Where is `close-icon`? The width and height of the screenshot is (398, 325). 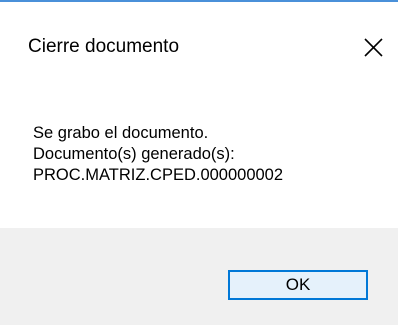
close-icon is located at coordinates (373, 47).